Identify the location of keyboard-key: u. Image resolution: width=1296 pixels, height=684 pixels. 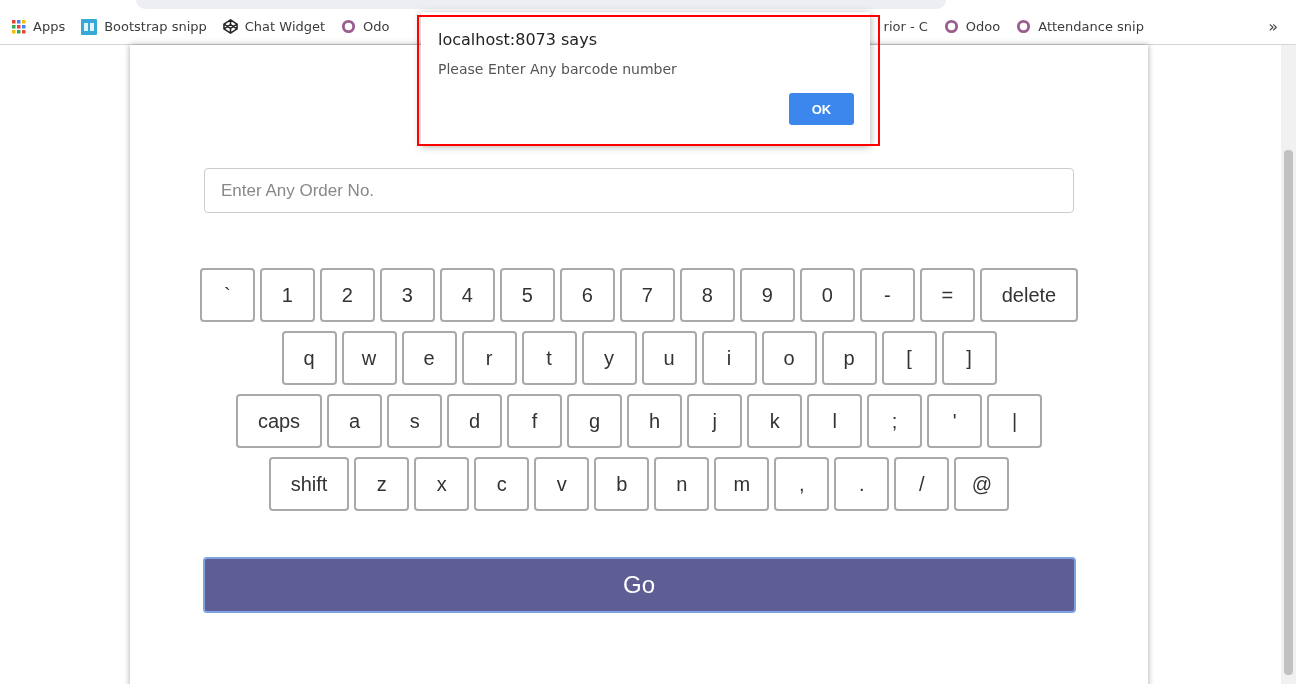
(669, 358).